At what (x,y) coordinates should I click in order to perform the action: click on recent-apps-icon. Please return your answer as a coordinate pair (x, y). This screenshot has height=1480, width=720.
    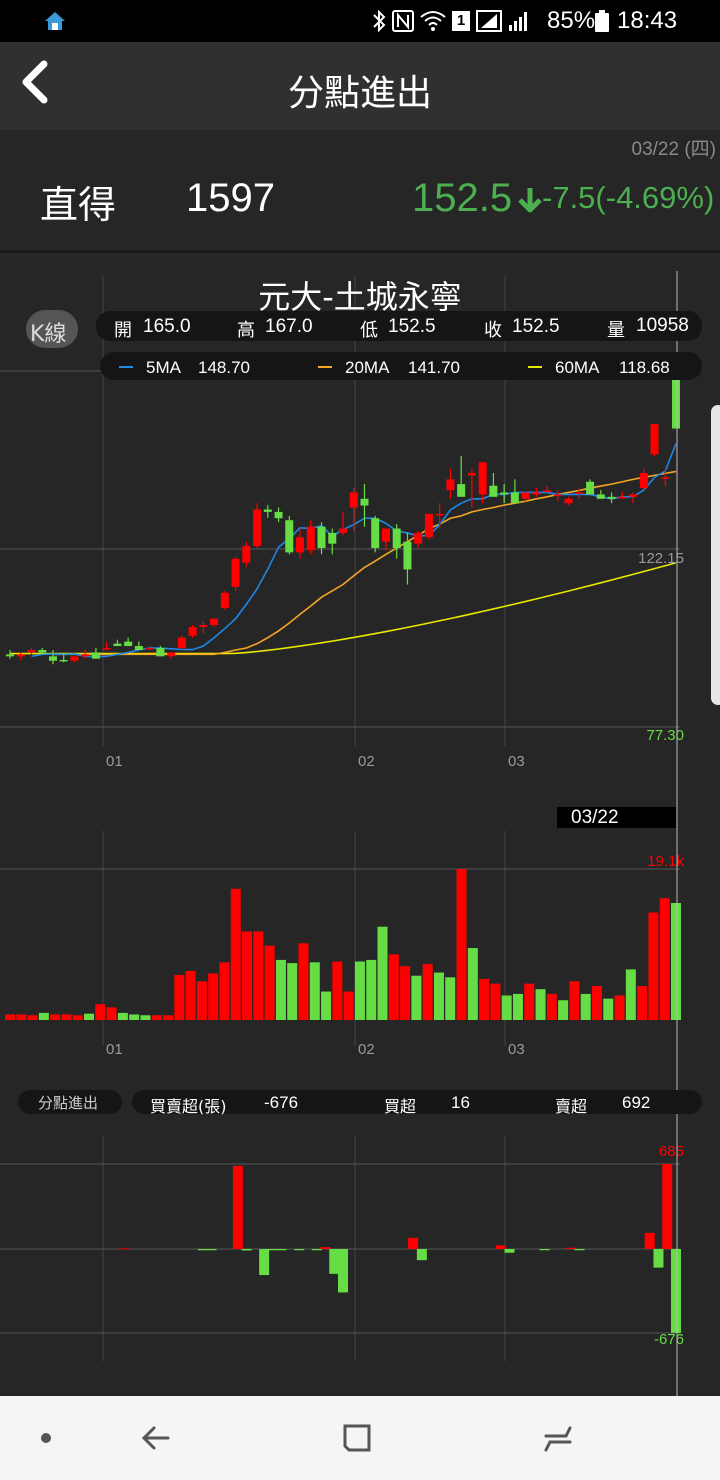
    Looking at the image, I should click on (357, 1438).